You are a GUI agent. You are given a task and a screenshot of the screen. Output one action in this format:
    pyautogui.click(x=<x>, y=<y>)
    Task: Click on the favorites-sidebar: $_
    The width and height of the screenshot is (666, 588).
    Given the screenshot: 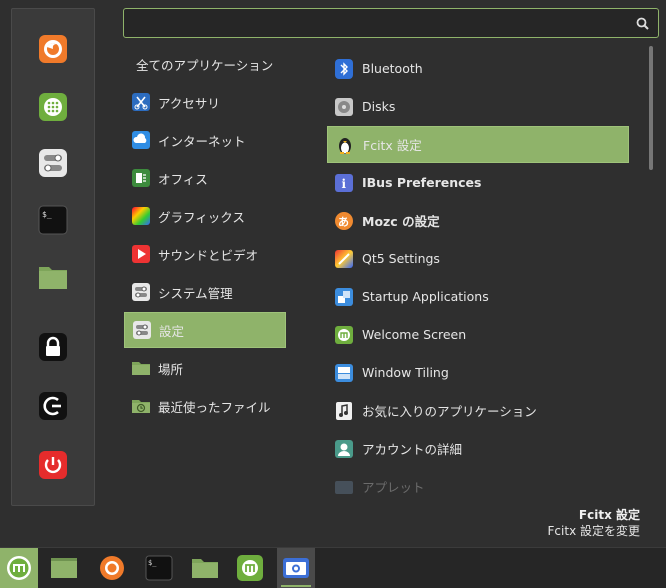 What is the action you would take?
    pyautogui.click(x=53, y=257)
    